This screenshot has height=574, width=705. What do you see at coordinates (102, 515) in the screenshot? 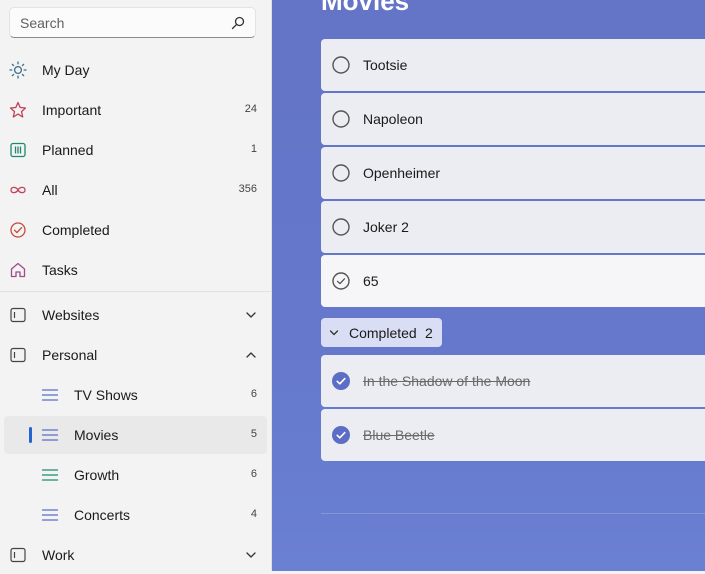
I see `sidebar-item-label: Concerts` at bounding box center [102, 515].